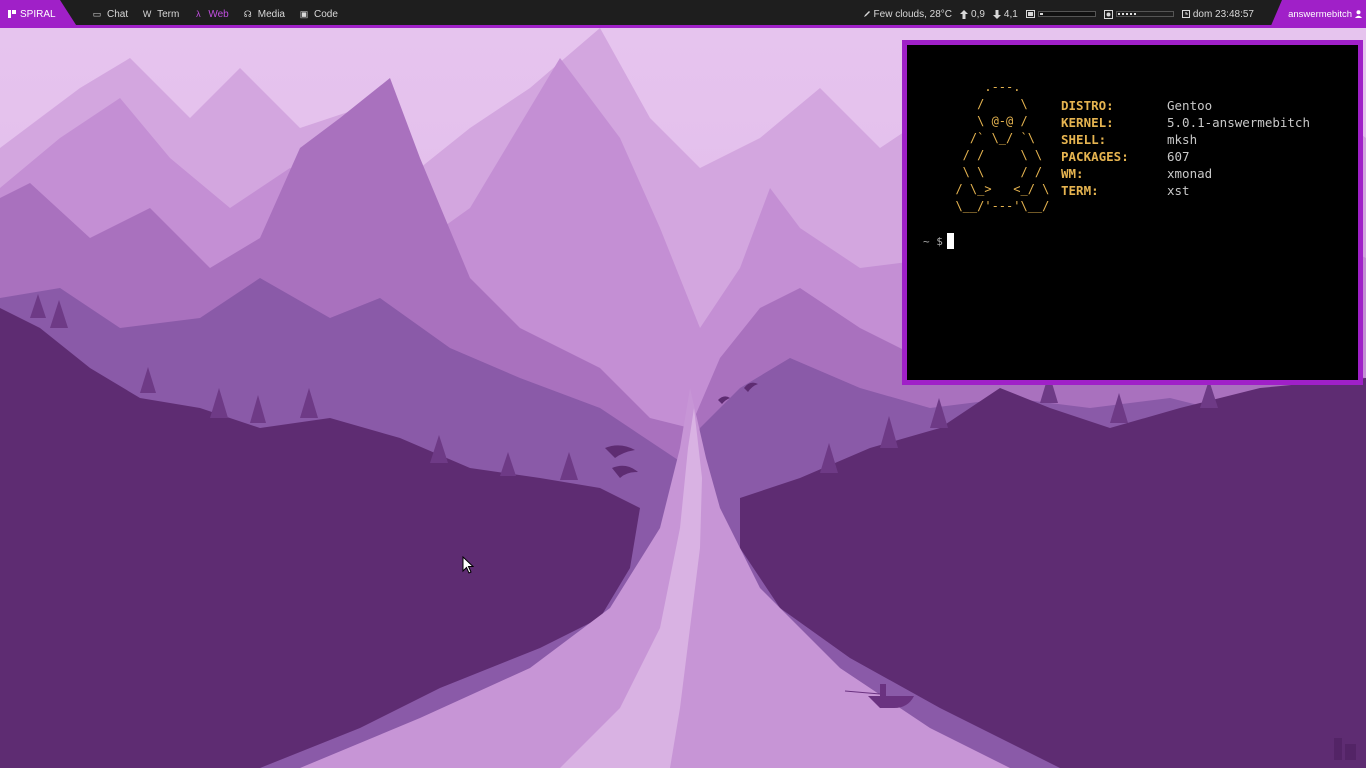 This screenshot has height=768, width=1366. Describe the element at coordinates (12, 14) in the screenshot. I see `layout-icon` at that location.